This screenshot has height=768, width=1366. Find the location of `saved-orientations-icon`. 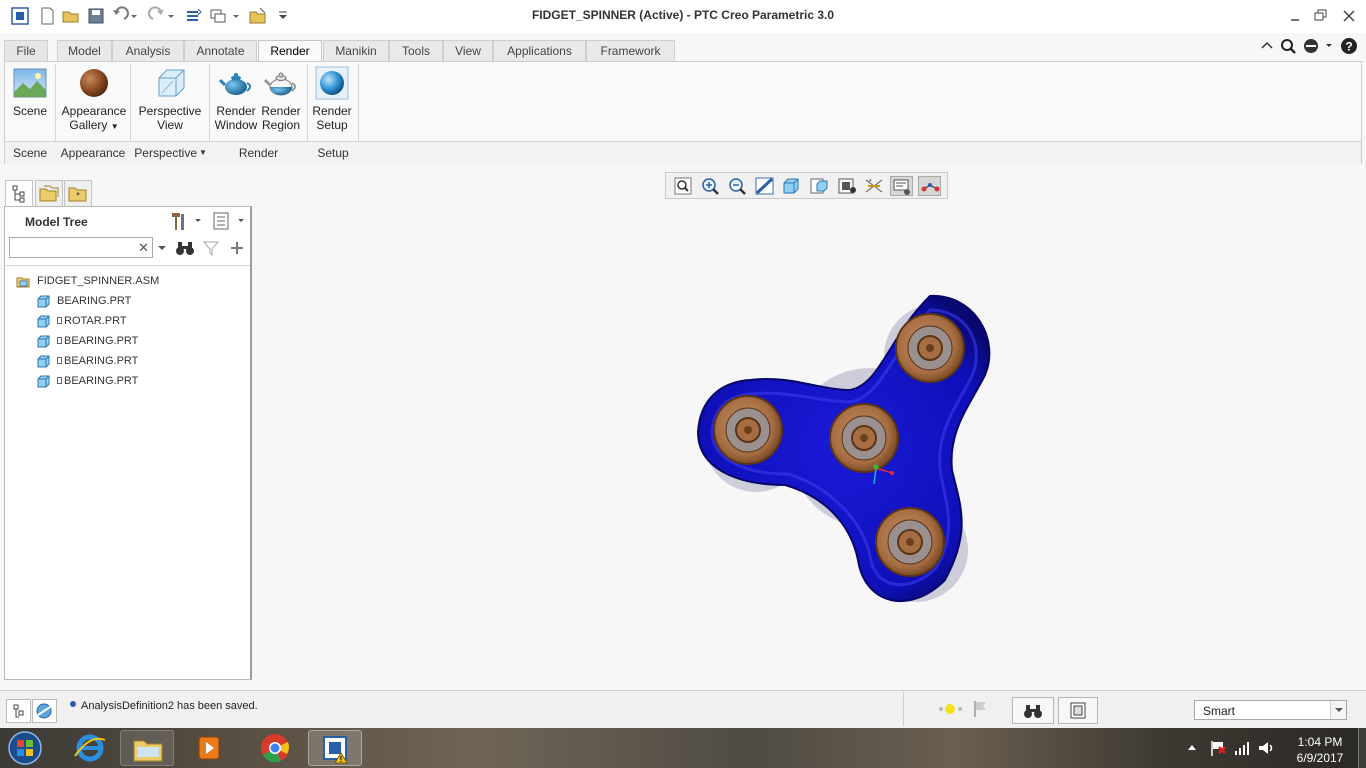

saved-orientations-icon is located at coordinates (791, 186).